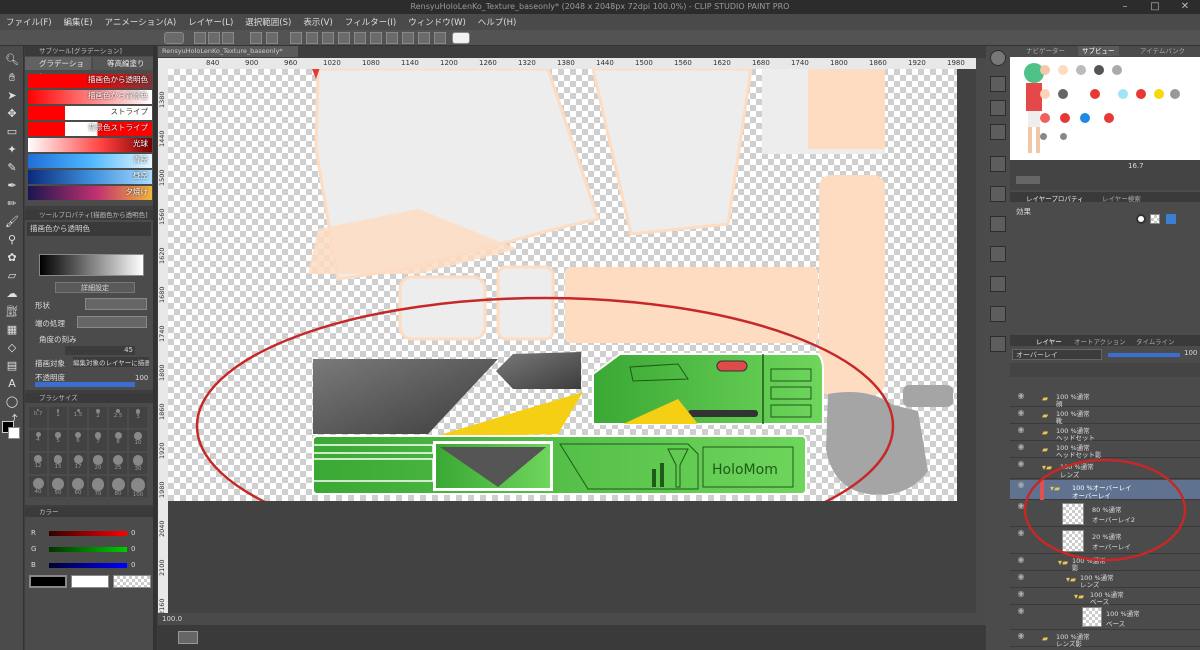 The image size is (1200, 650). Describe the element at coordinates (1057, 354) in the screenshot. I see `blend-mode-select: オーバーレイ` at that location.